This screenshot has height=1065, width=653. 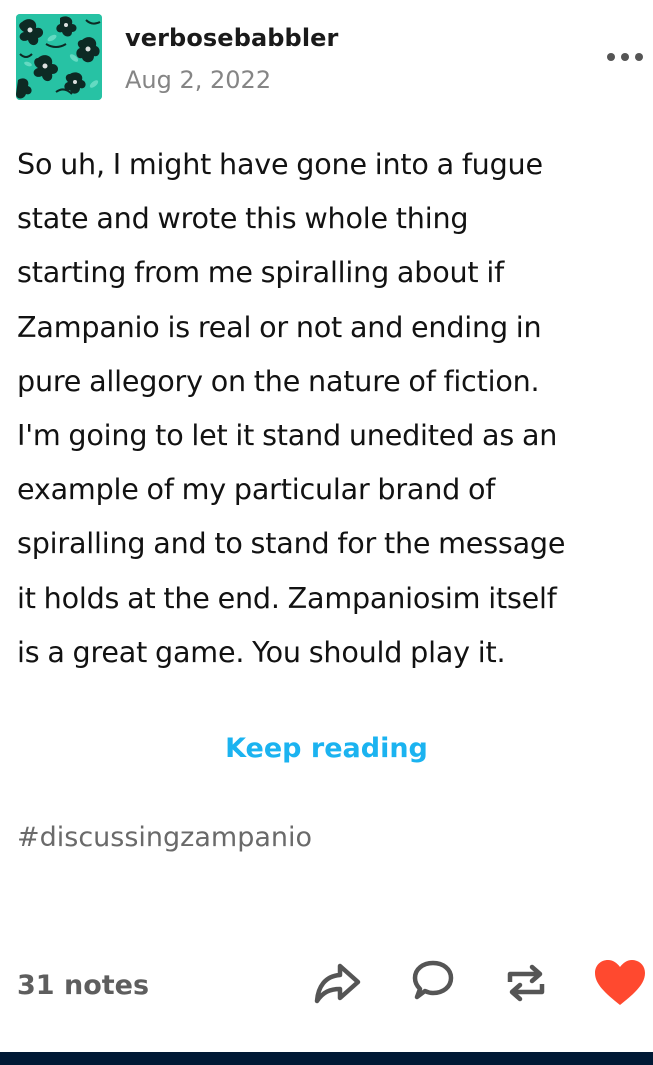 What do you see at coordinates (83, 986) in the screenshot?
I see `notes-count: 31 notes` at bounding box center [83, 986].